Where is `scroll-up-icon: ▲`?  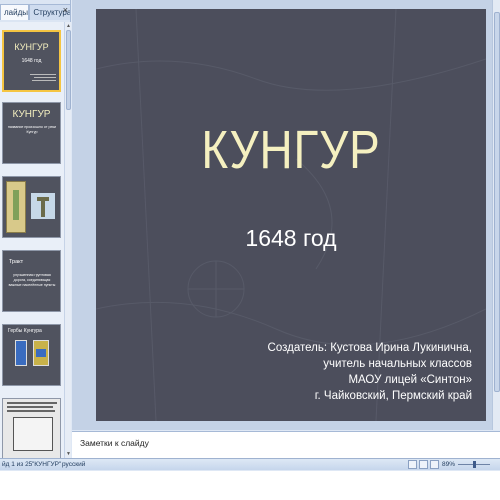
scroll-up-icon: ▲ is located at coordinates (68, 26).